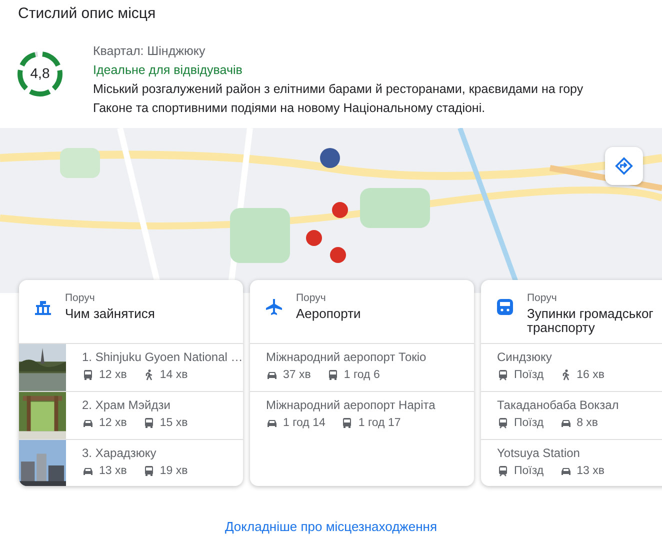  I want to click on travel-time: 1 год 6, so click(362, 375).